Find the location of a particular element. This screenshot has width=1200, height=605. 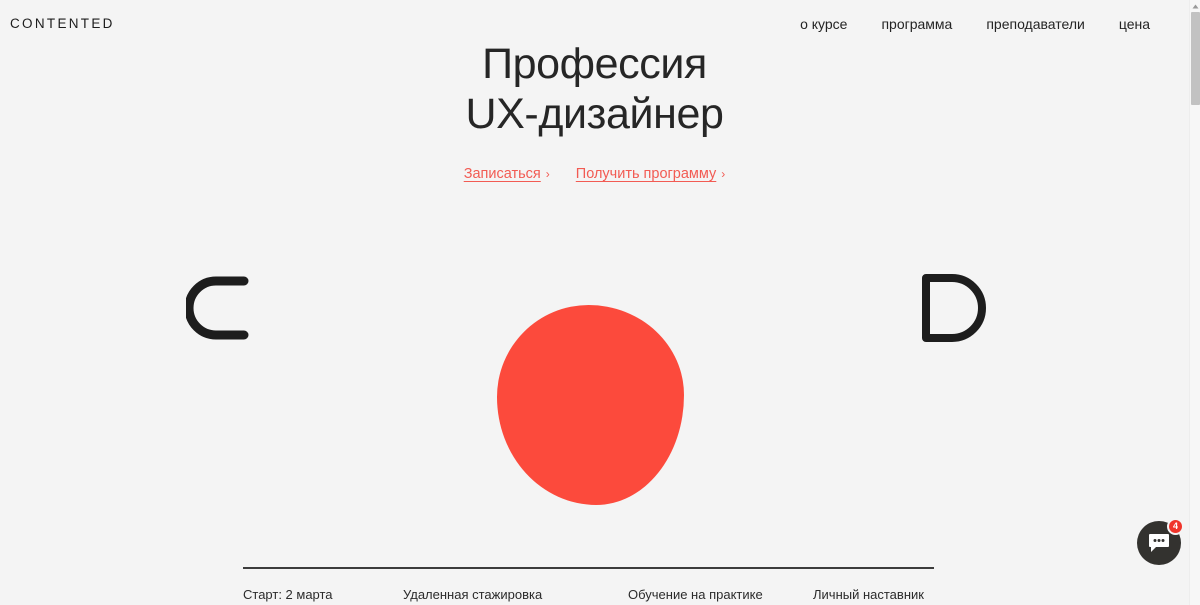

nav-item-teachers: преподаватели is located at coordinates (1035, 24).